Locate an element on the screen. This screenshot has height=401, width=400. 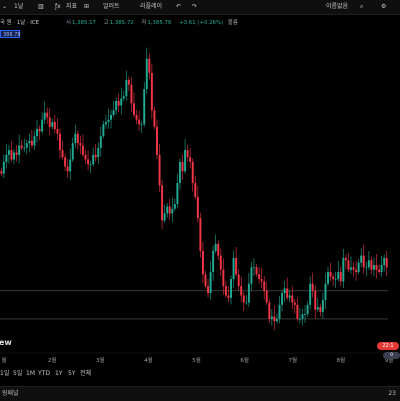
volume-label: 볼륨 is located at coordinates (232, 23).